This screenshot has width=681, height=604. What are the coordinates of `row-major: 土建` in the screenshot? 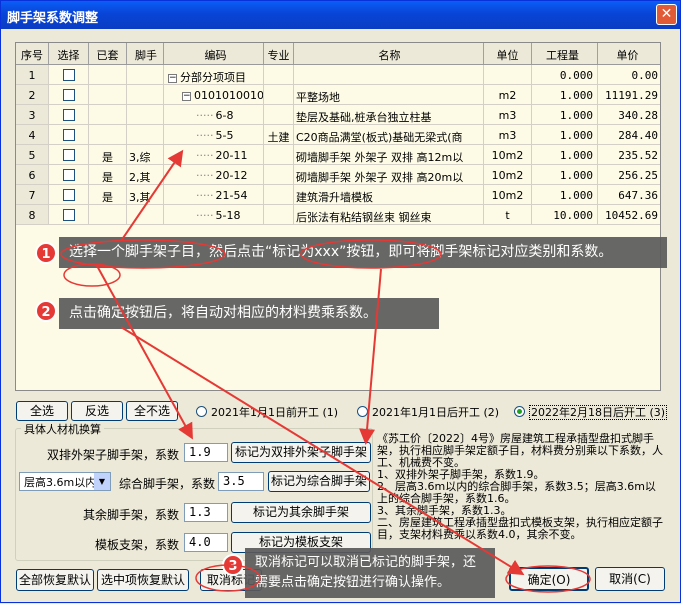 It's located at (279, 134).